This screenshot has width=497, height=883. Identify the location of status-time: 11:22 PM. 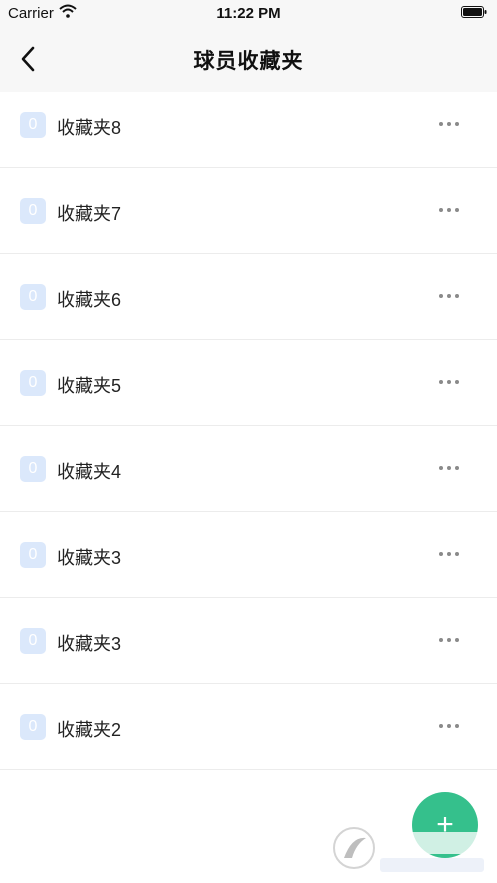
(248, 13).